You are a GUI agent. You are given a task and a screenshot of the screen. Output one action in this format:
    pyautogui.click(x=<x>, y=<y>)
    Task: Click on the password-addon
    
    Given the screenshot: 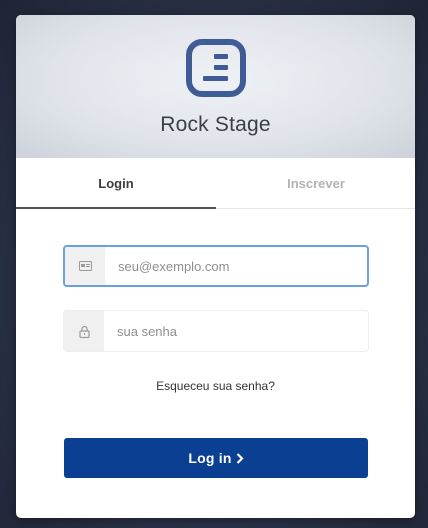 What is the action you would take?
    pyautogui.click(x=84, y=331)
    